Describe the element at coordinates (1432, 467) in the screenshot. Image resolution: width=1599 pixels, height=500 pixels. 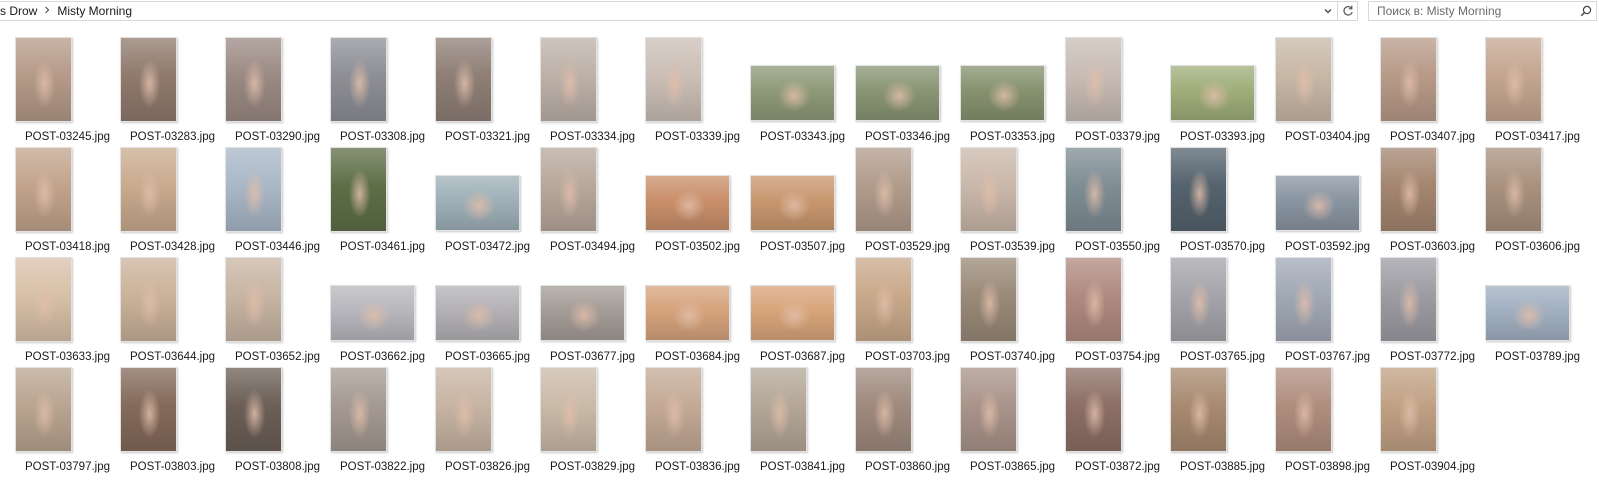
I see `file-name-label: POST-03904.jpg` at that location.